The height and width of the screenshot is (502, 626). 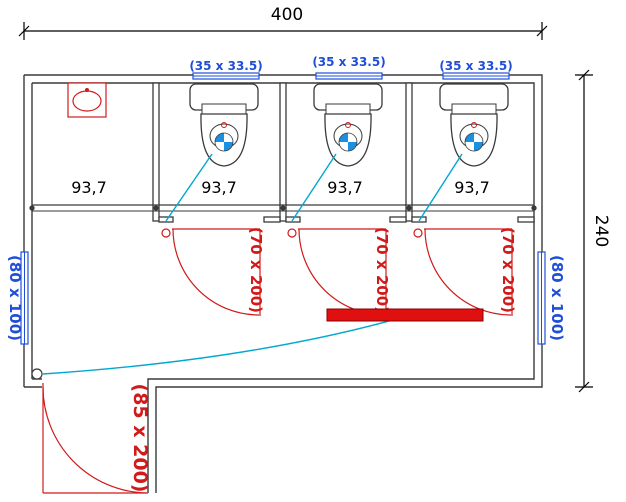 I want to click on depth-dimension: 240, so click(x=593, y=231).